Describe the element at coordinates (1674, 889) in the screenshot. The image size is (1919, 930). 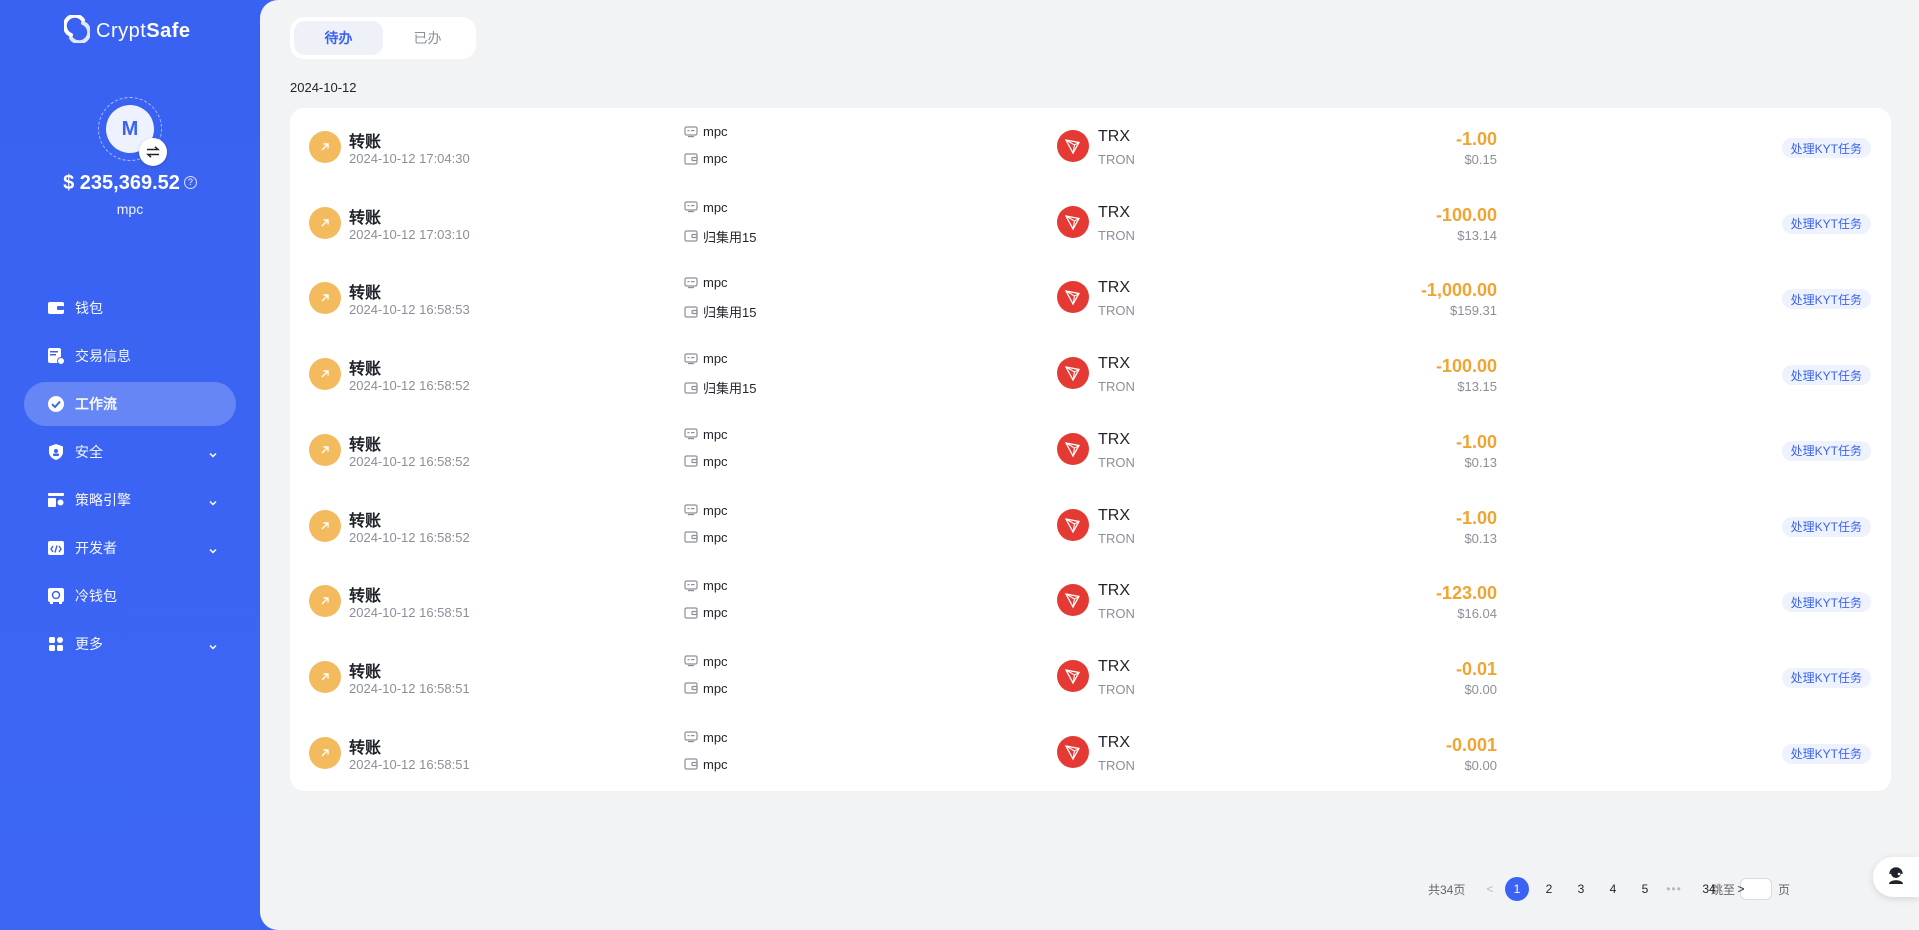
I see `page-ellipsis: •••` at that location.